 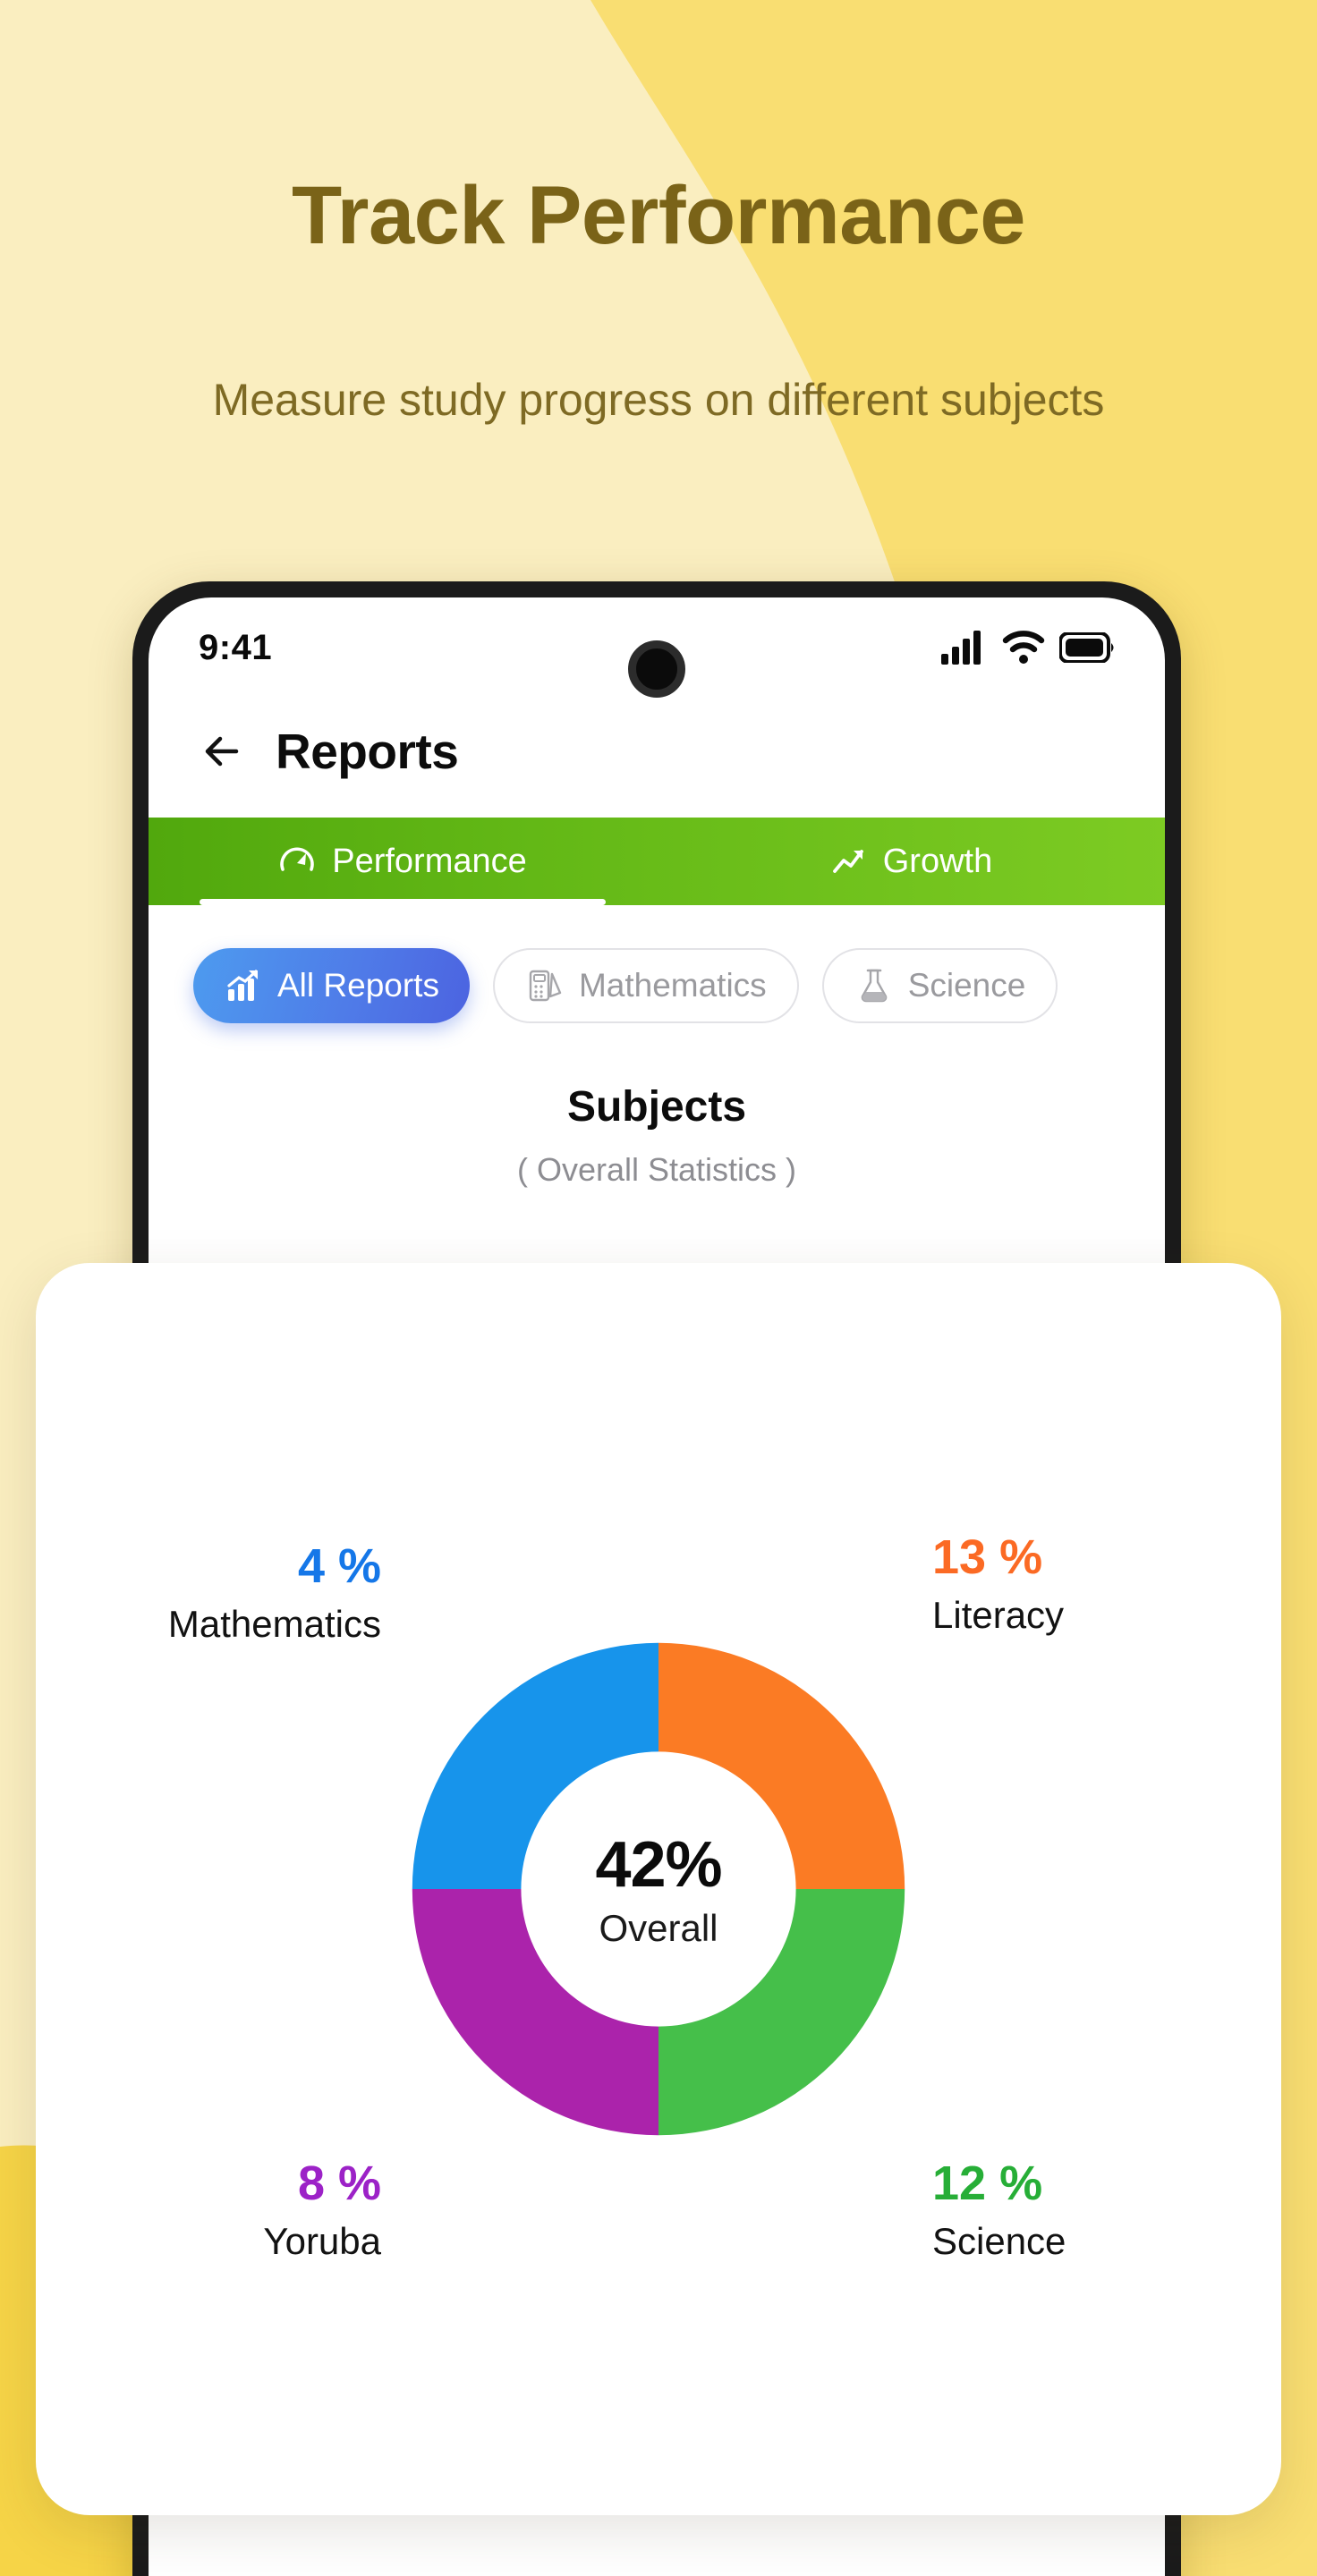 I want to click on status-bar-time: 9:41, so click(x=236, y=647).